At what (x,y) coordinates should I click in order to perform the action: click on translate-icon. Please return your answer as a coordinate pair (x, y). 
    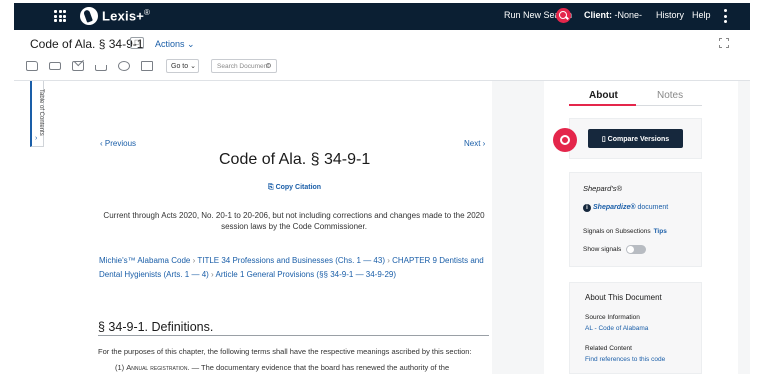
    Looking at the image, I should click on (147, 66).